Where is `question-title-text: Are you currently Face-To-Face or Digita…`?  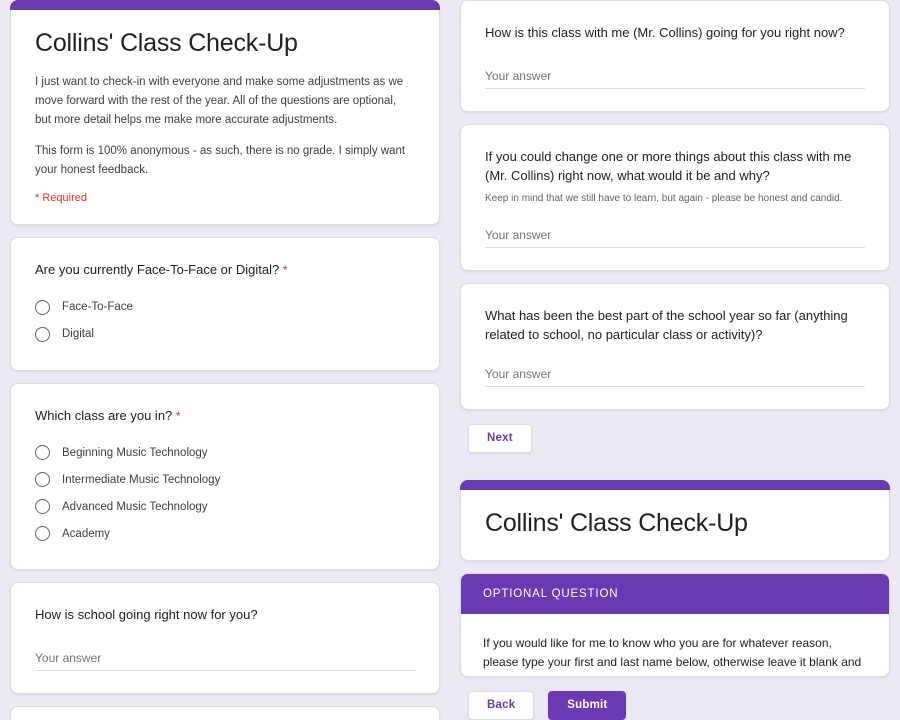 question-title-text: Are you currently Face-To-Face or Digita… is located at coordinates (157, 270).